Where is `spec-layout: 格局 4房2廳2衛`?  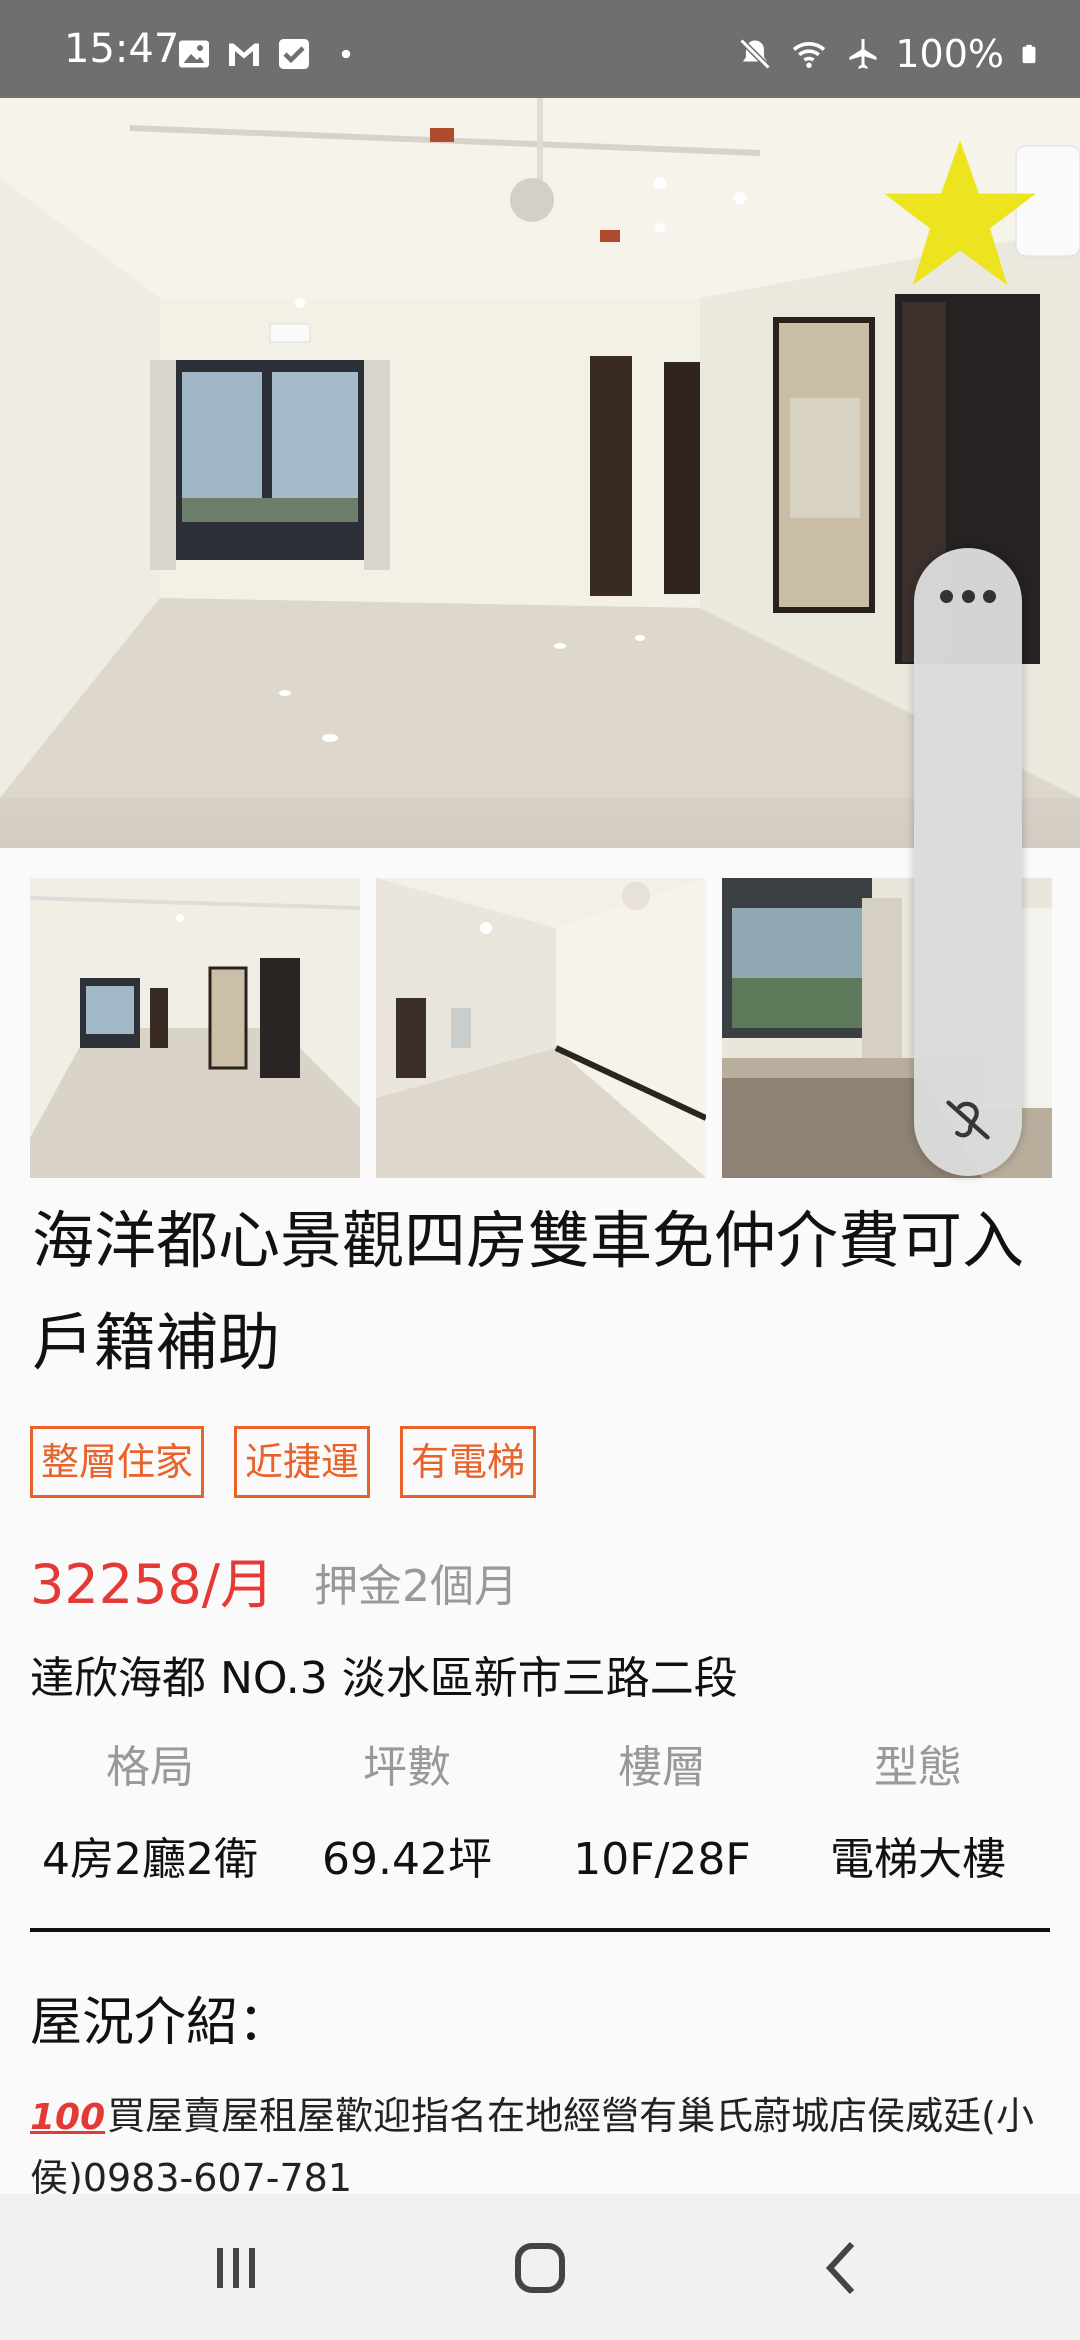 spec-layout: 格局 4房2廳2衛 is located at coordinates (150, 1814).